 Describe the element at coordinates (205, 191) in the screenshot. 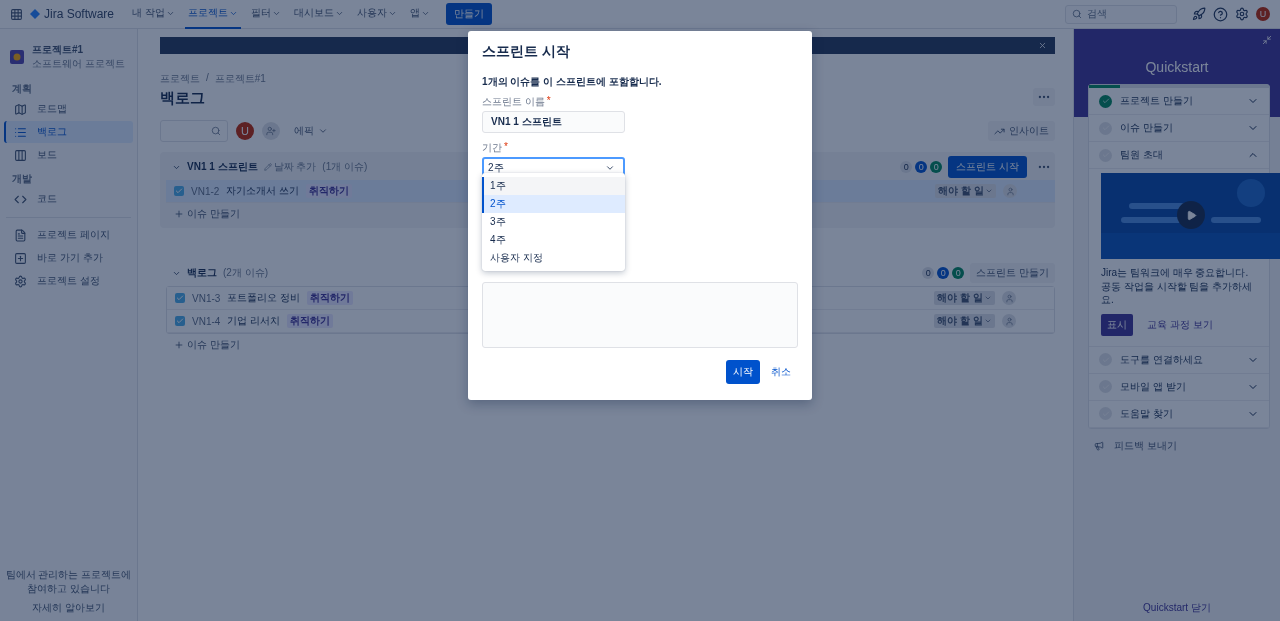

I see `issue-key: VN1-2` at that location.